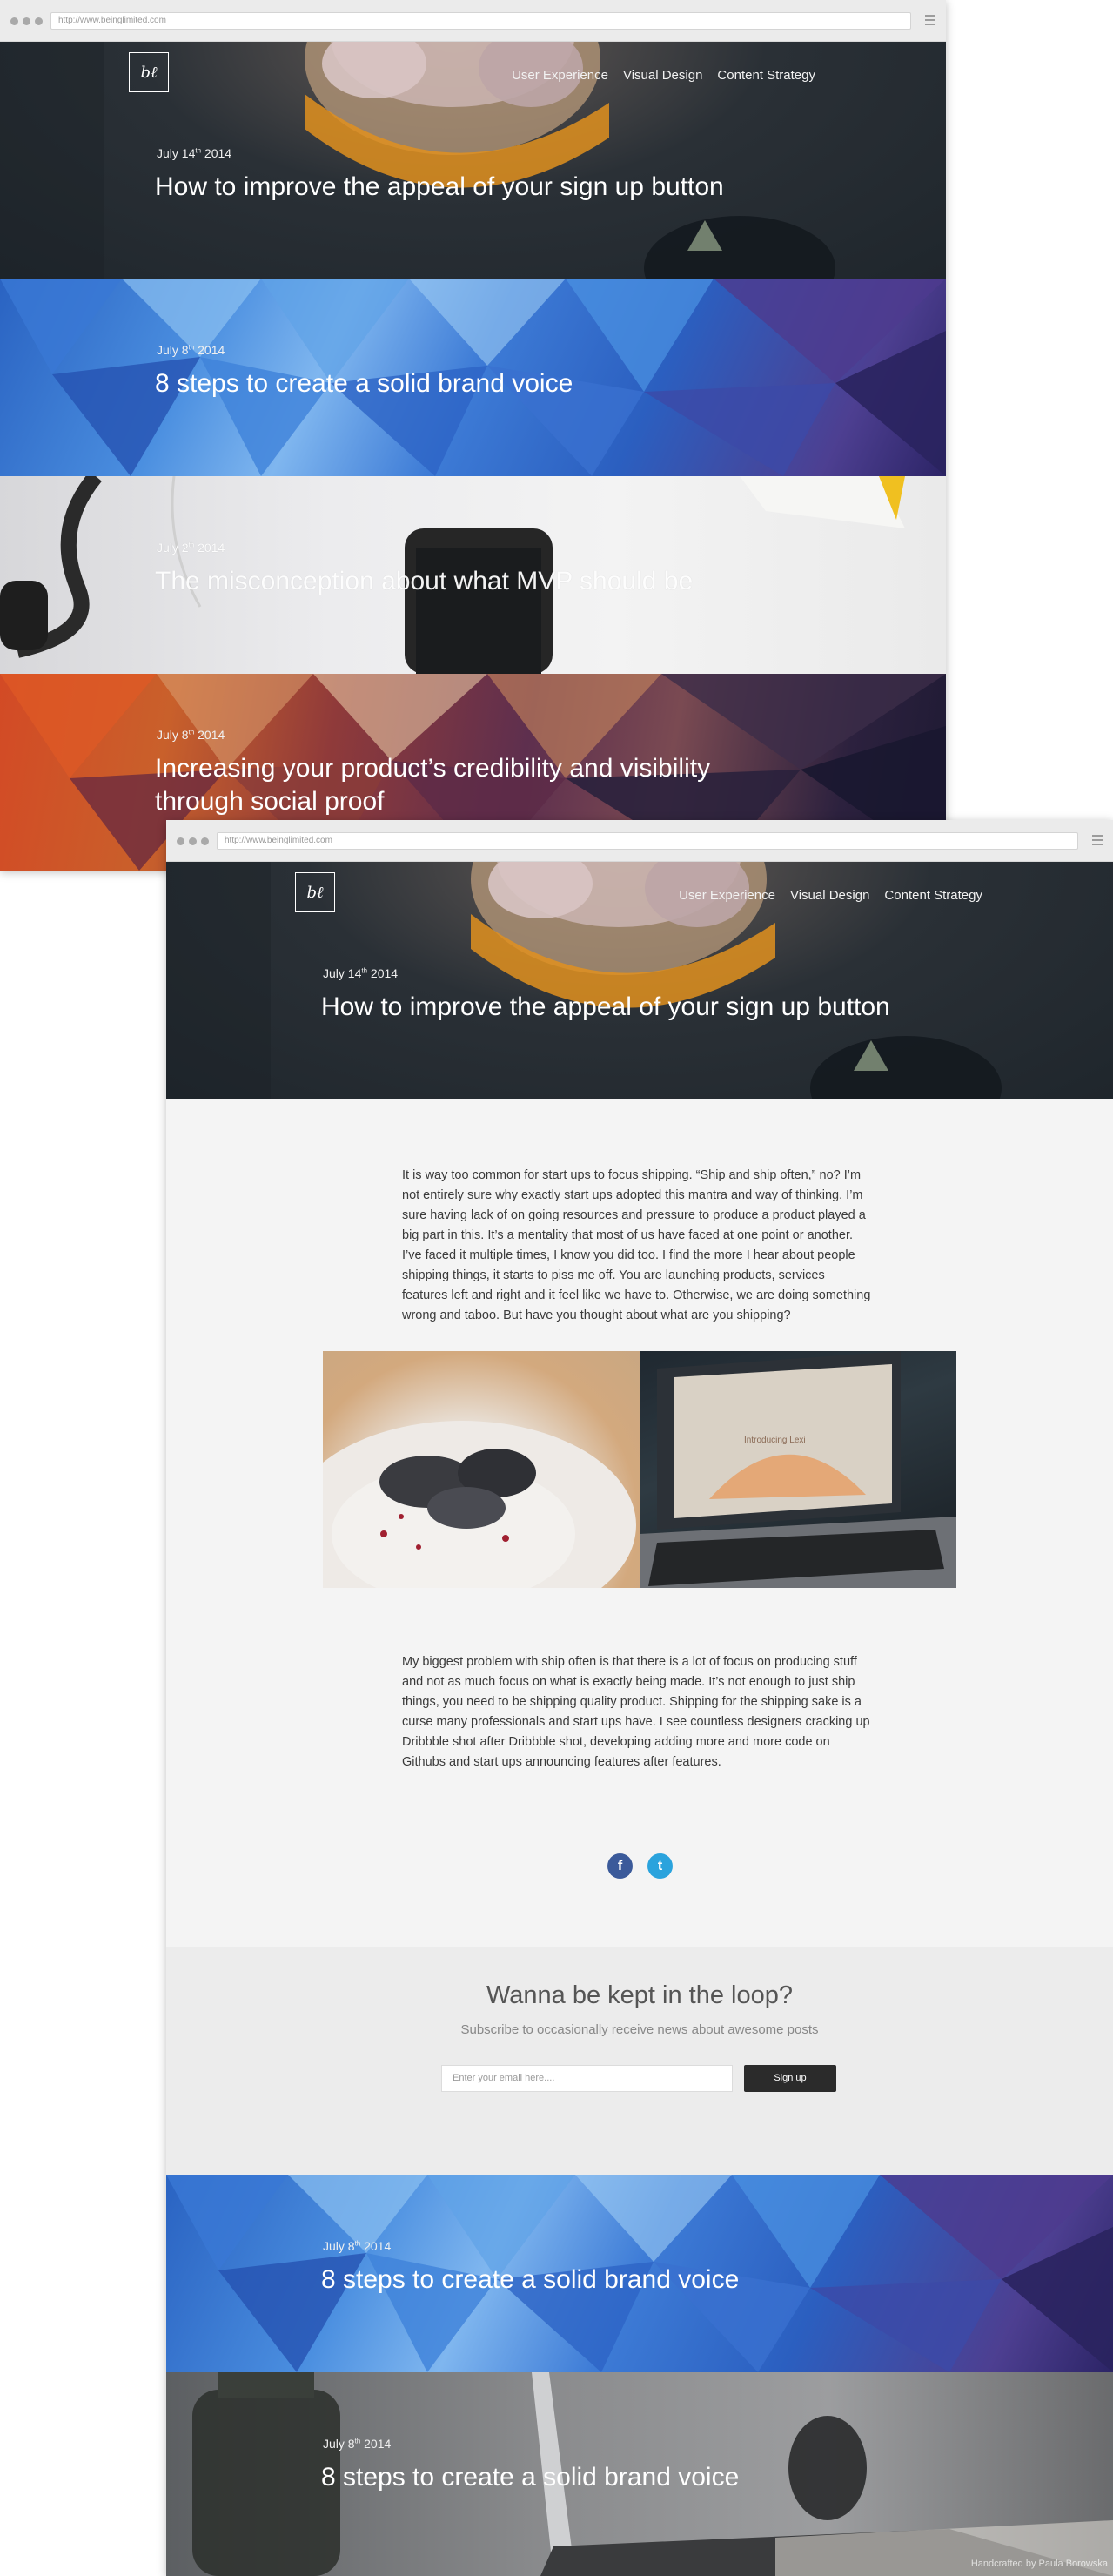 The image size is (1113, 2576). Describe the element at coordinates (798, 1469) in the screenshot. I see `laptop-photo: Introducing Lexi` at that location.